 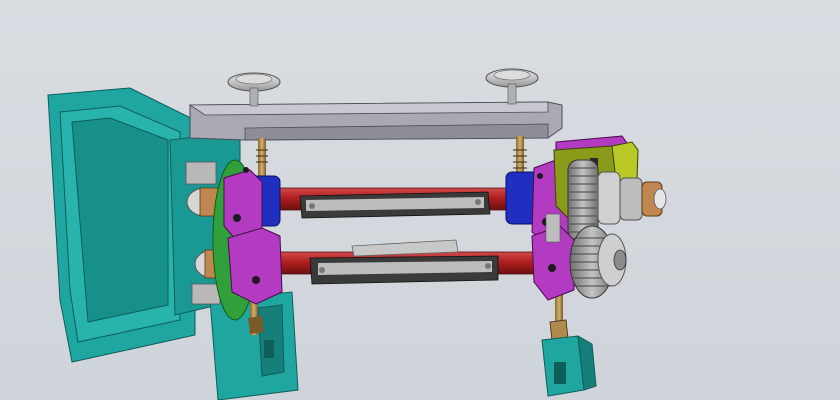 I want to click on slide-rail-lower, so click(x=404, y=262).